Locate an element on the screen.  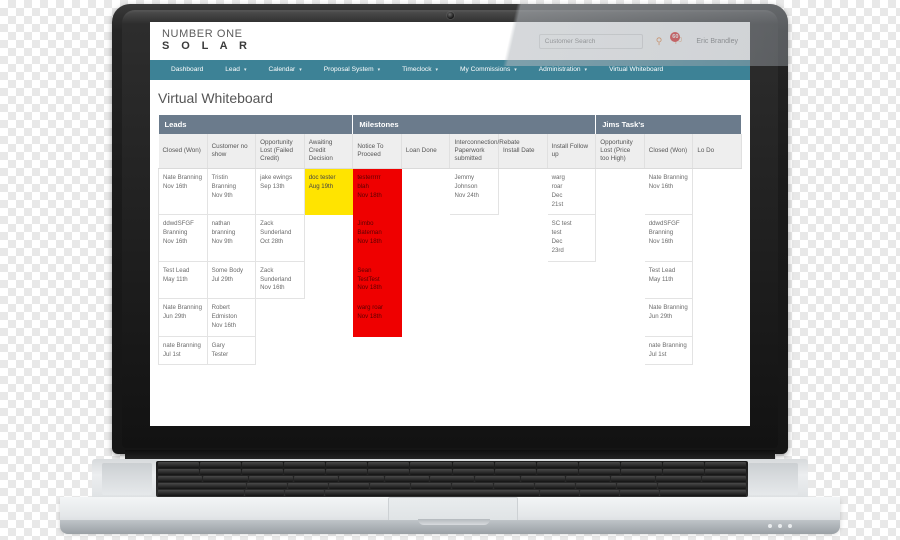
card-line: roar is located at coordinates (557, 186).